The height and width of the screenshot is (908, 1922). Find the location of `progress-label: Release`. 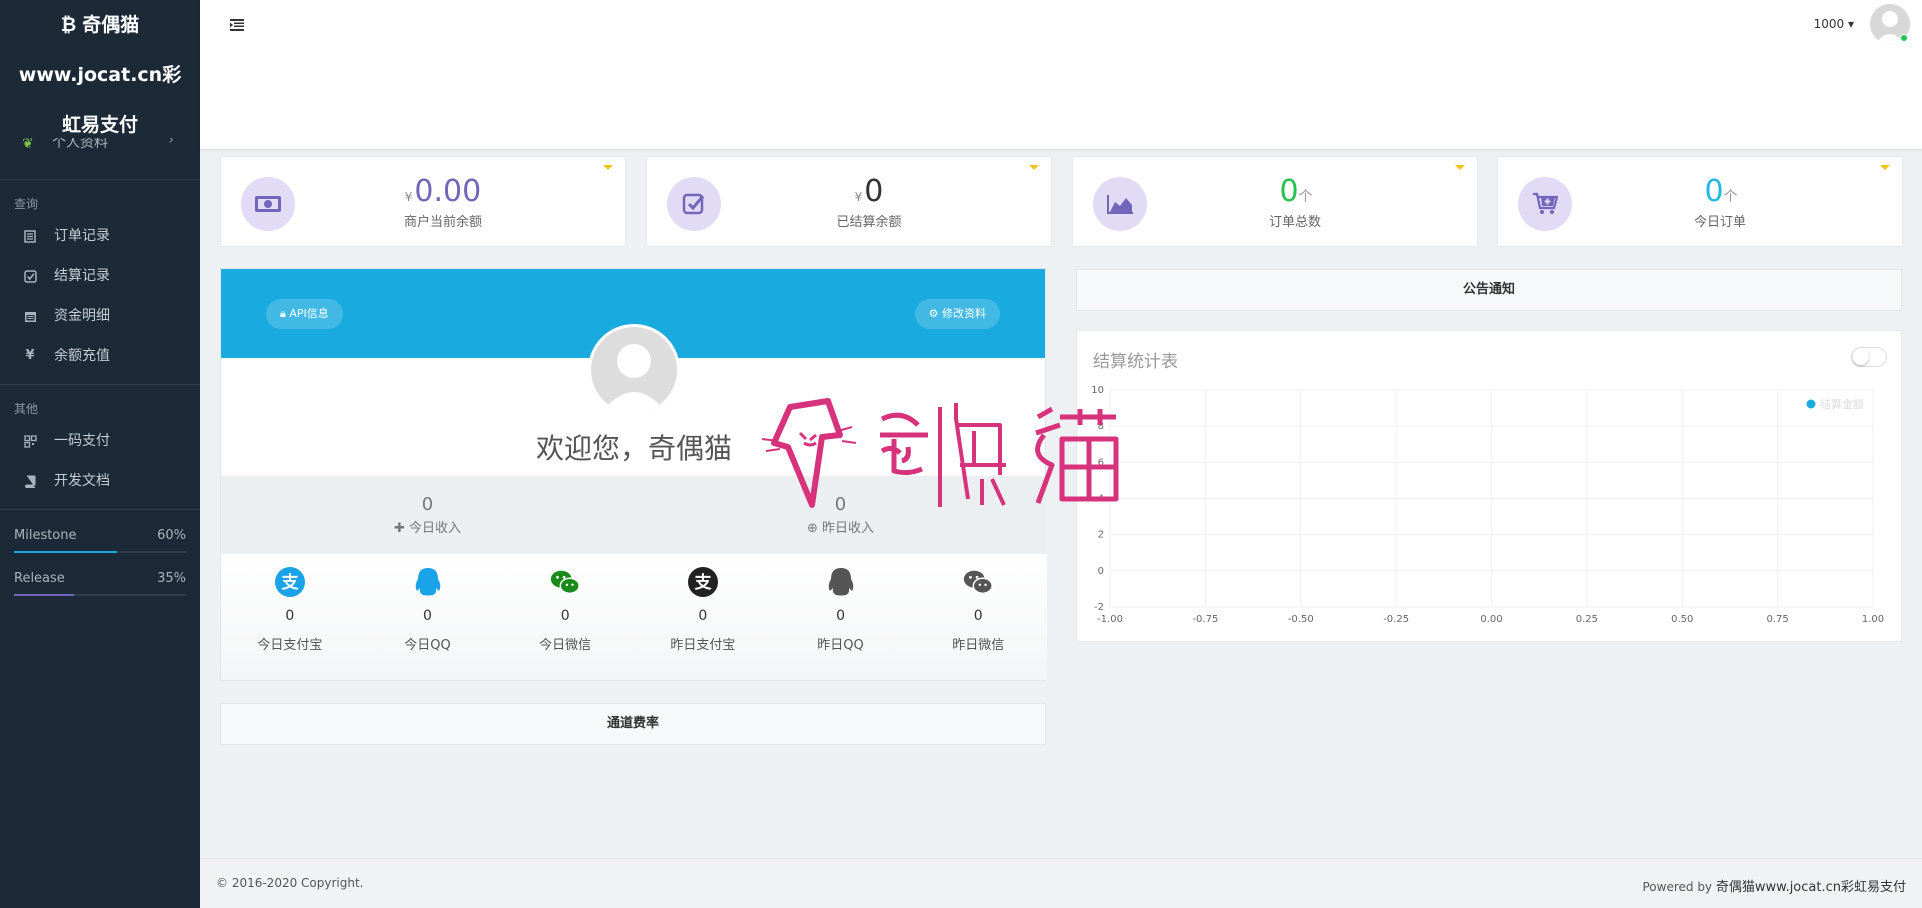

progress-label: Release is located at coordinates (39, 578).